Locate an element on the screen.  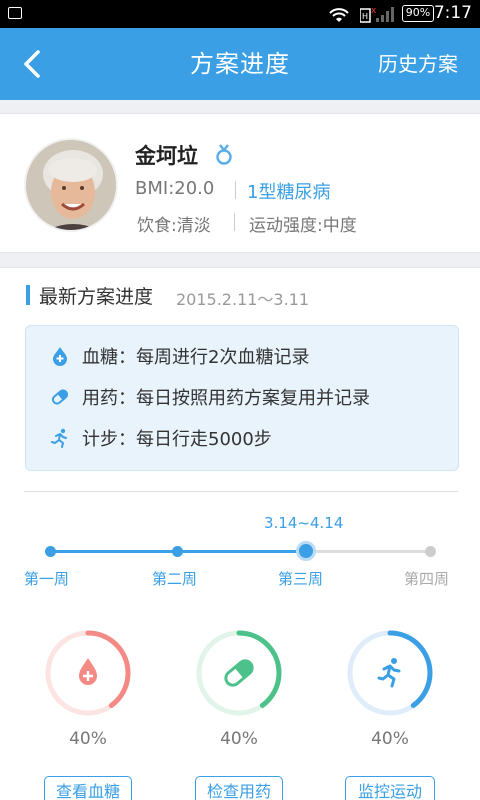
female-gender-icon is located at coordinates (224, 154).